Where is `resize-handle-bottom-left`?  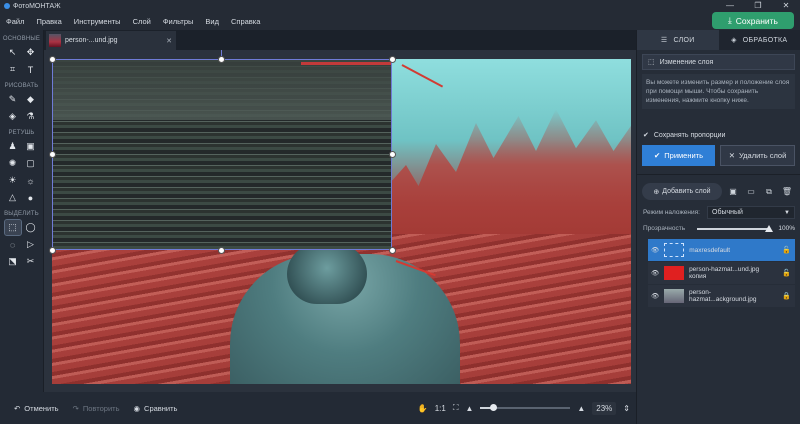
resize-handle-bottom-left is located at coordinates (52, 250).